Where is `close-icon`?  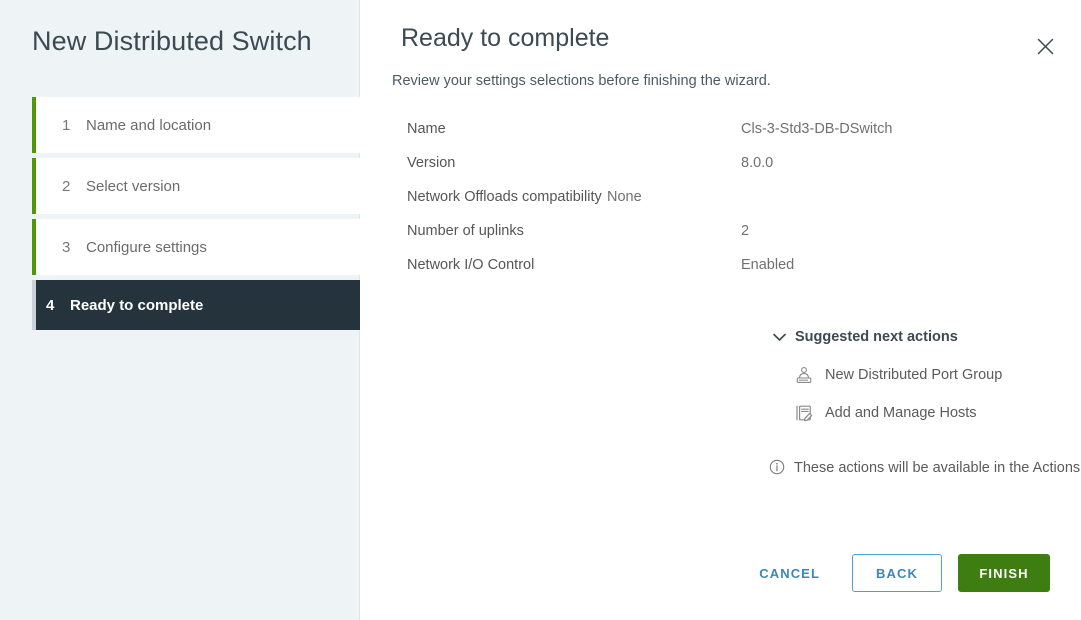 close-icon is located at coordinates (1045, 46).